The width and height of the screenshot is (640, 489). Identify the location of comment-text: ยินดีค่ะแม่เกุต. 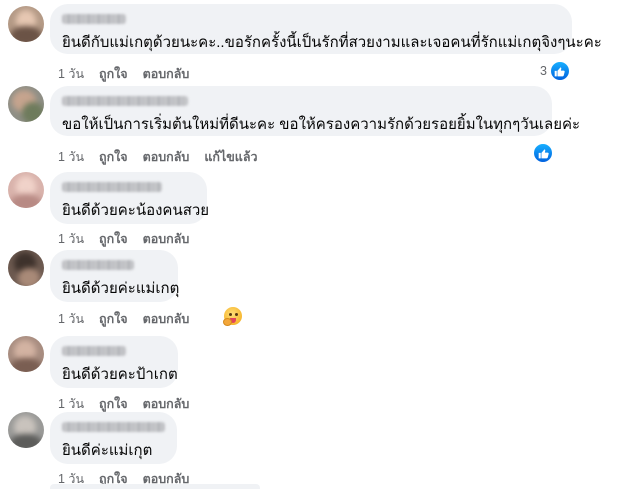
(107, 450).